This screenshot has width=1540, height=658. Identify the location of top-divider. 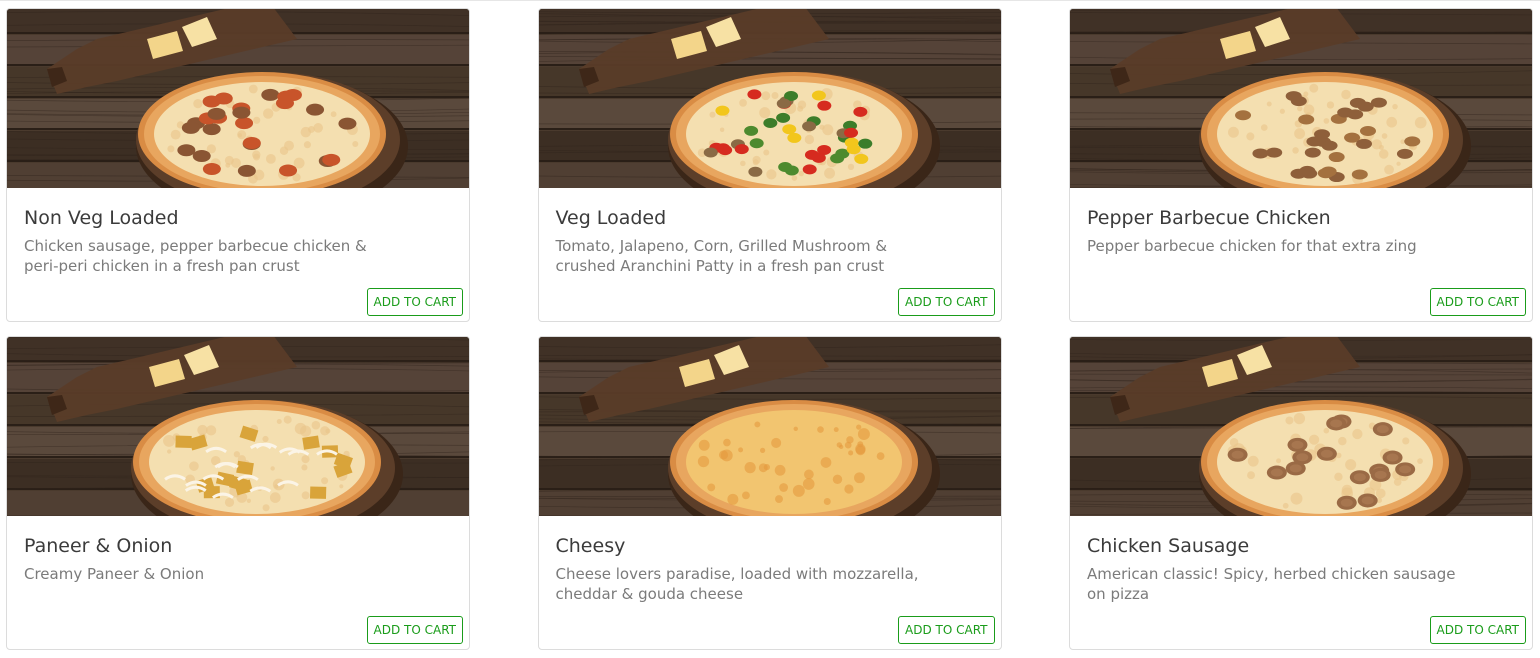
(770, 0).